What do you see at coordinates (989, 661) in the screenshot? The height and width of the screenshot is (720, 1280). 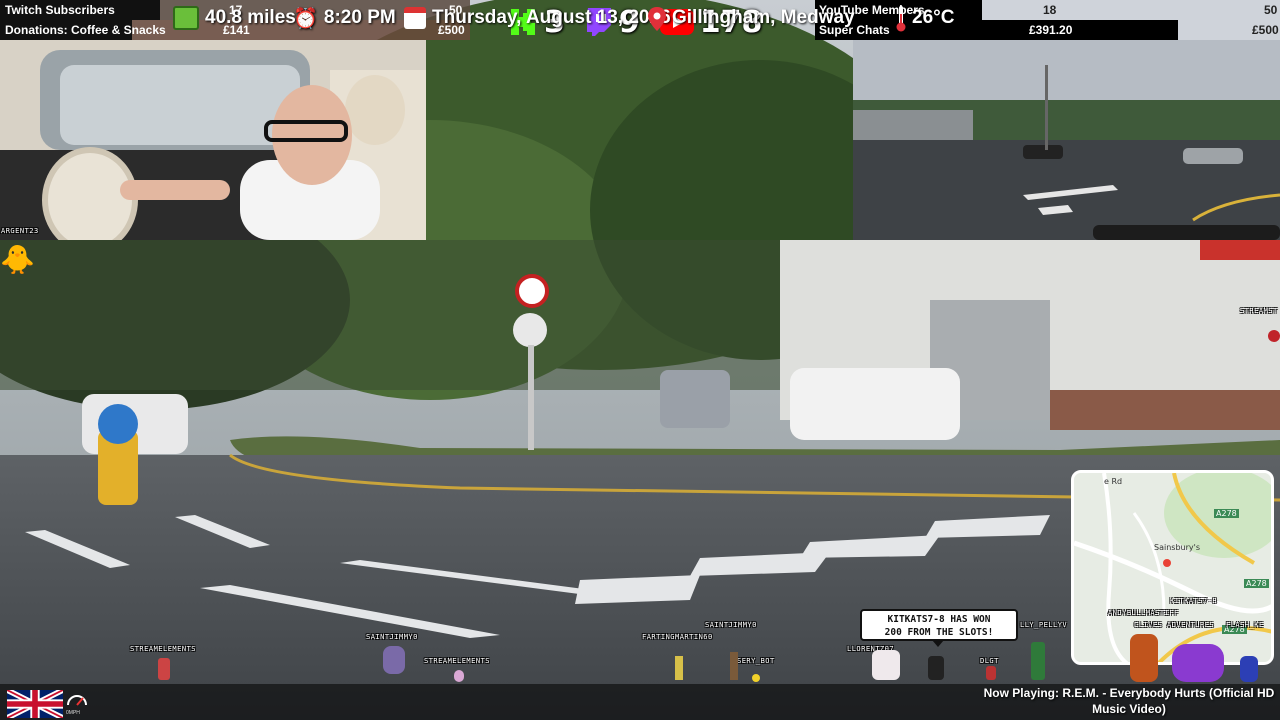 I see `user-tag: DLGT` at bounding box center [989, 661].